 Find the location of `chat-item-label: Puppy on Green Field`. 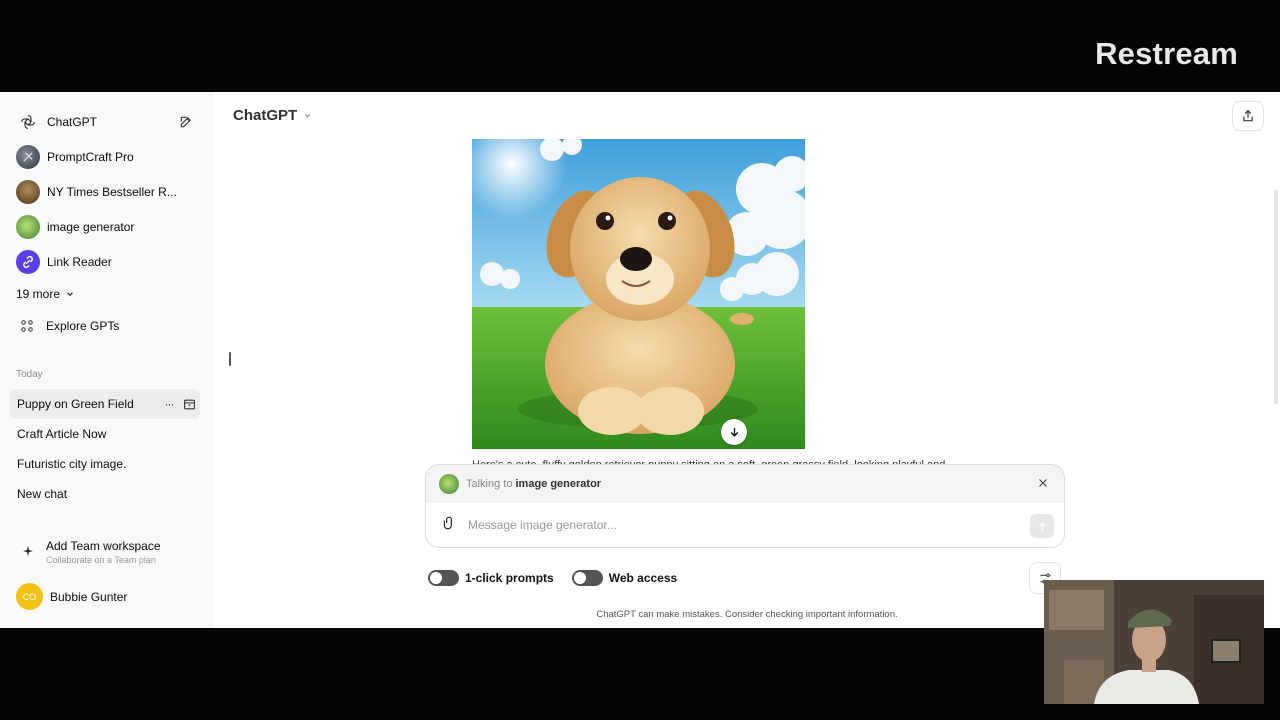

chat-item-label: Puppy on Green Field is located at coordinates (75, 404).